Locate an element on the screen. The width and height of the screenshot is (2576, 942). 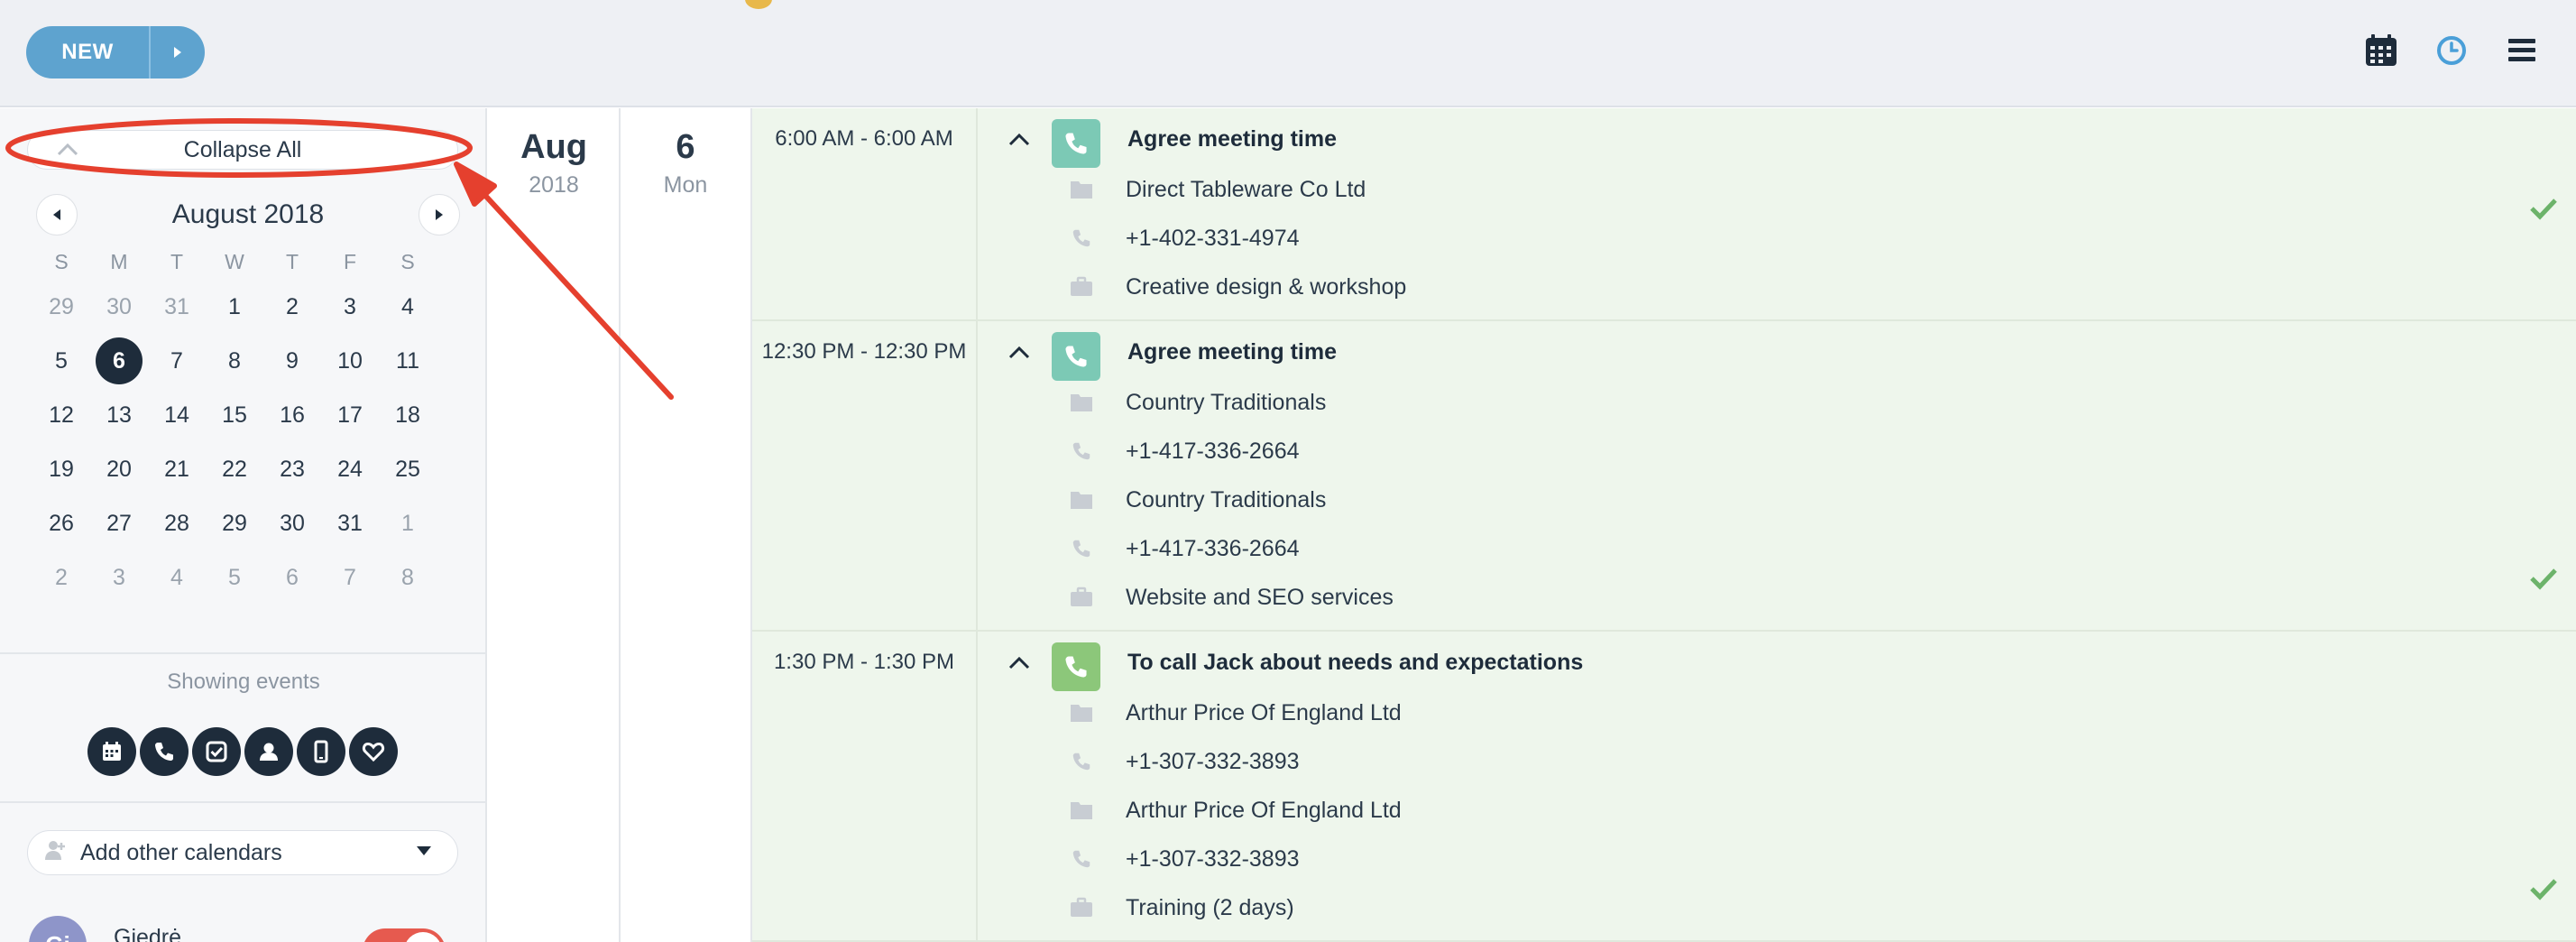
new-button: NEW is located at coordinates (116, 52).